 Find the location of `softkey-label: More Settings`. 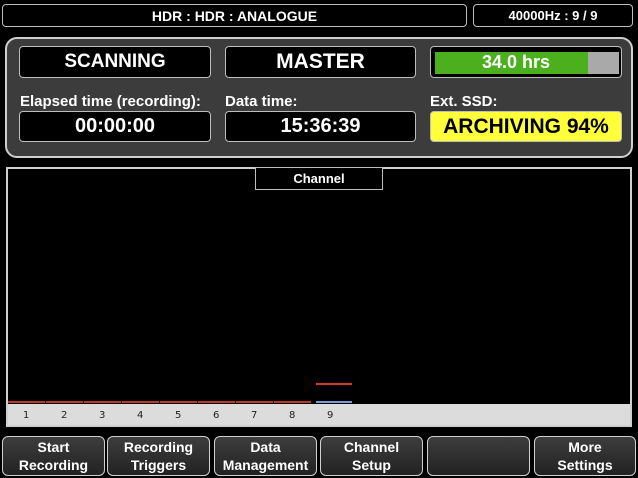

softkey-label: More Settings is located at coordinates (584, 456).